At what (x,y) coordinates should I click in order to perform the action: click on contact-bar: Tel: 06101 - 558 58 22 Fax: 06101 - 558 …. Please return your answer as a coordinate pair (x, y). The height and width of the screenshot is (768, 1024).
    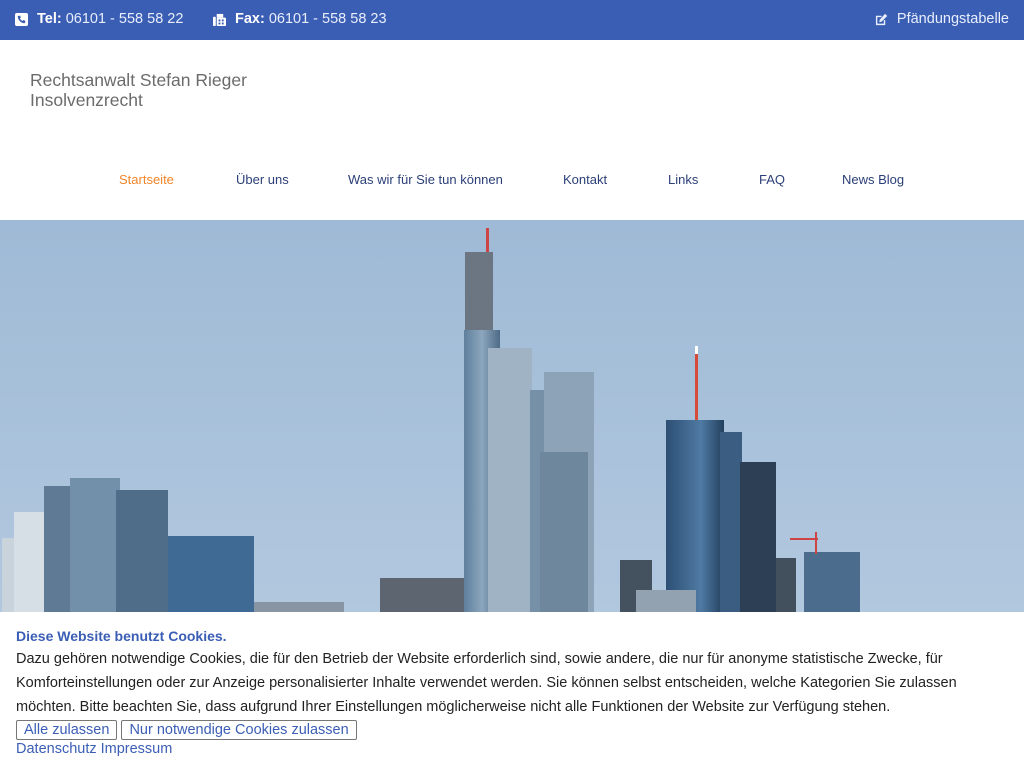
    Looking at the image, I should click on (512, 20).